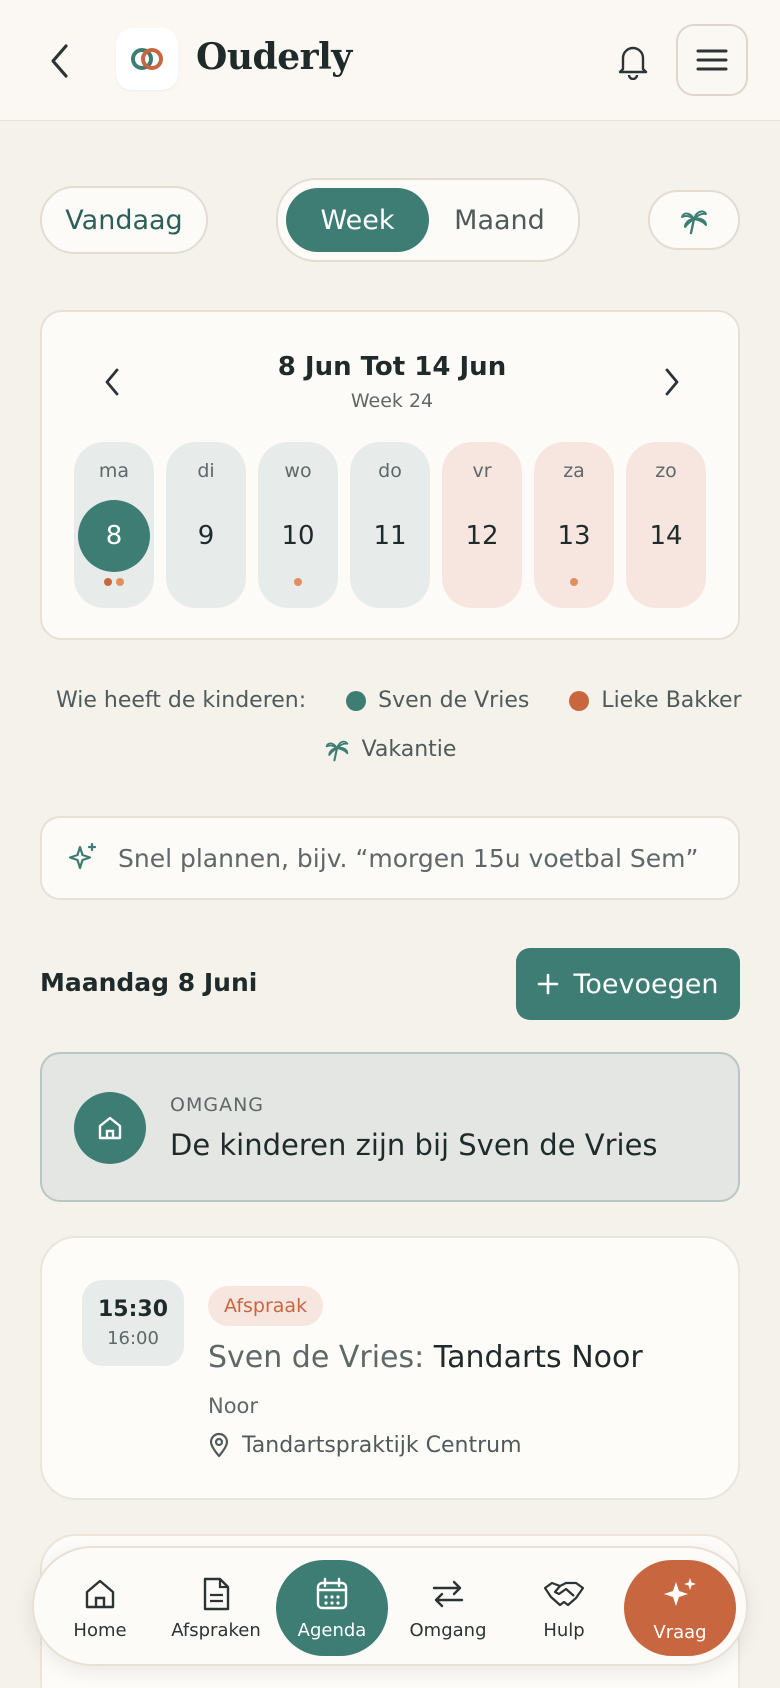  I want to click on chevron-left-icon, so click(59, 61).